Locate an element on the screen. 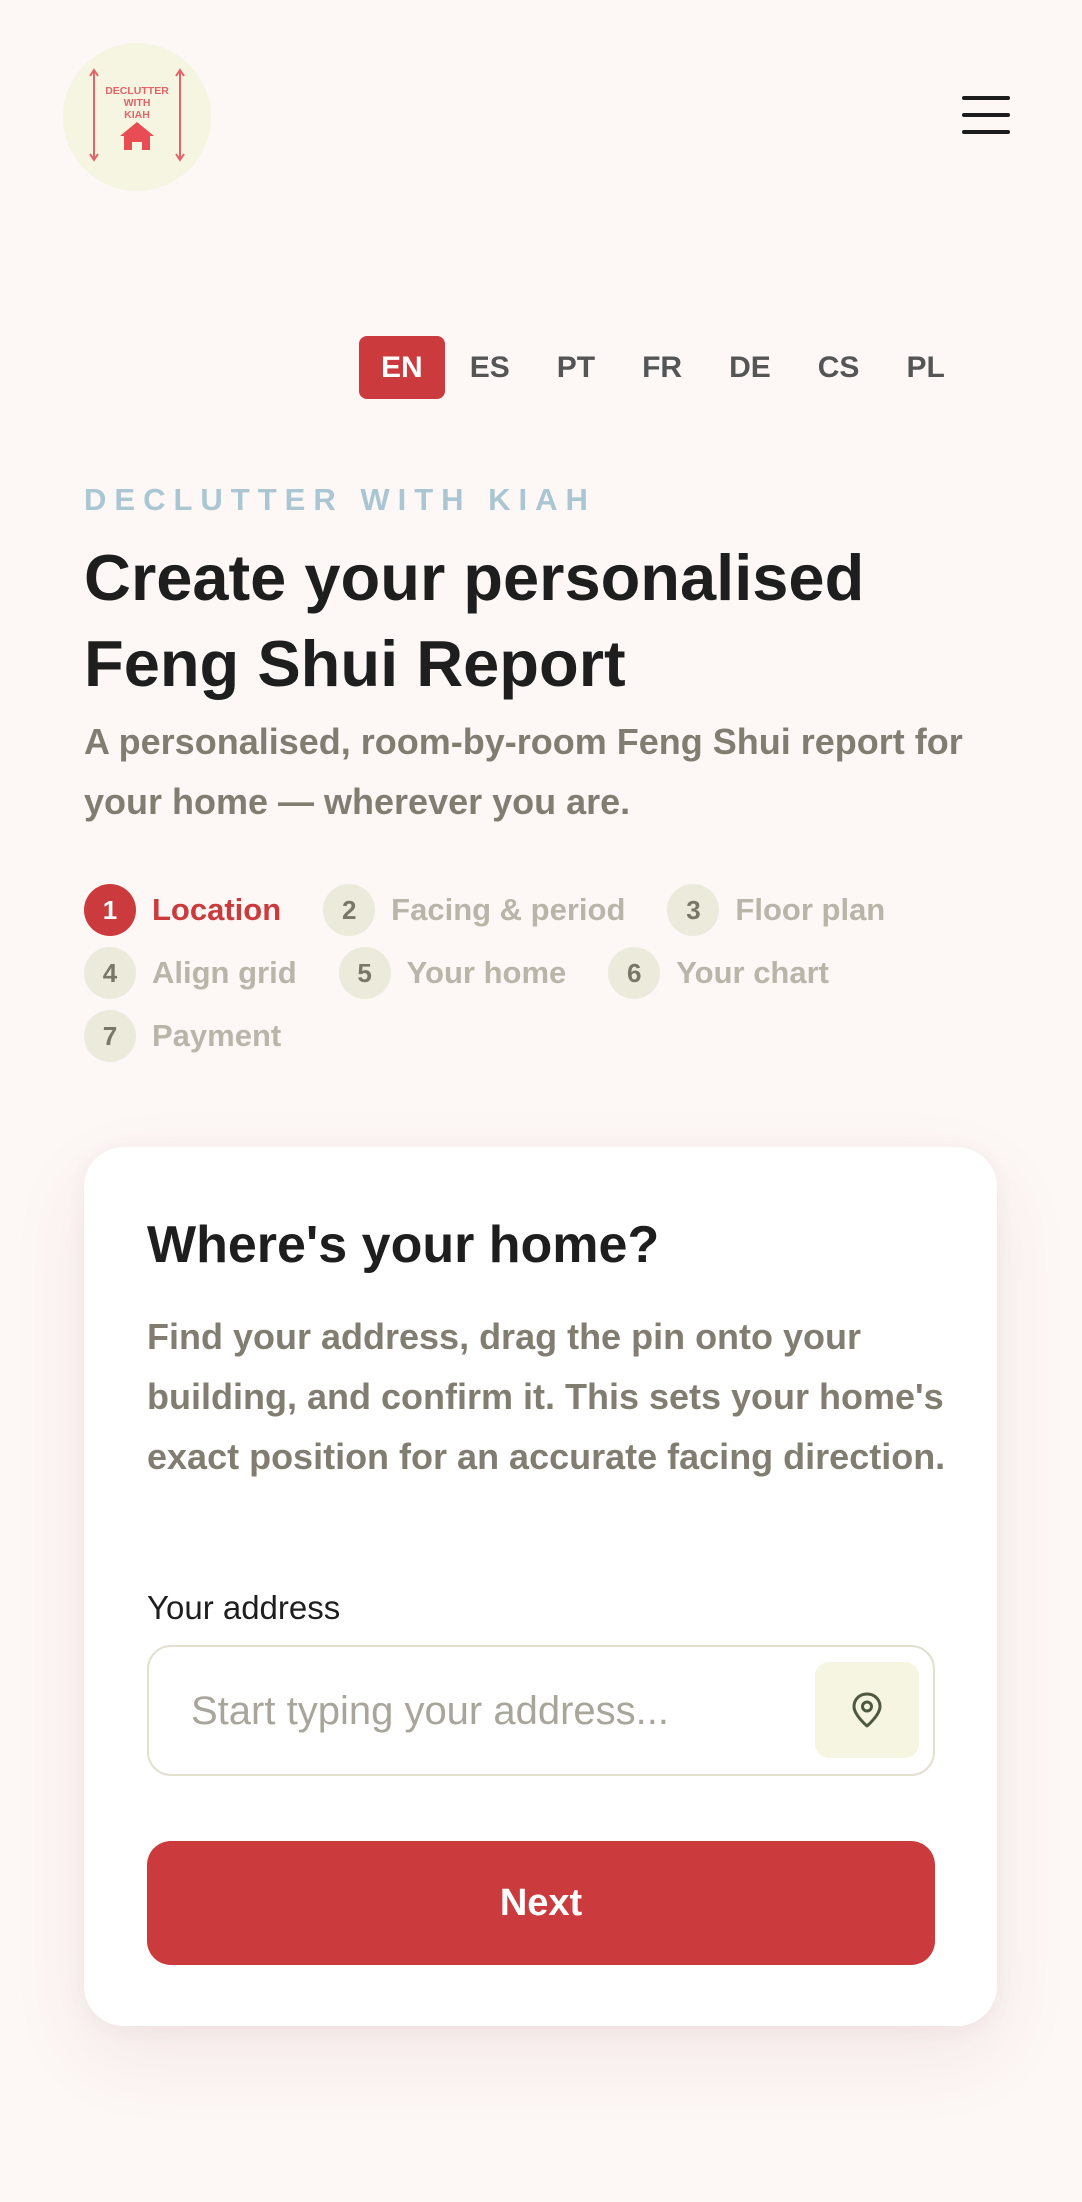  step-label: Align grid is located at coordinates (224, 972).